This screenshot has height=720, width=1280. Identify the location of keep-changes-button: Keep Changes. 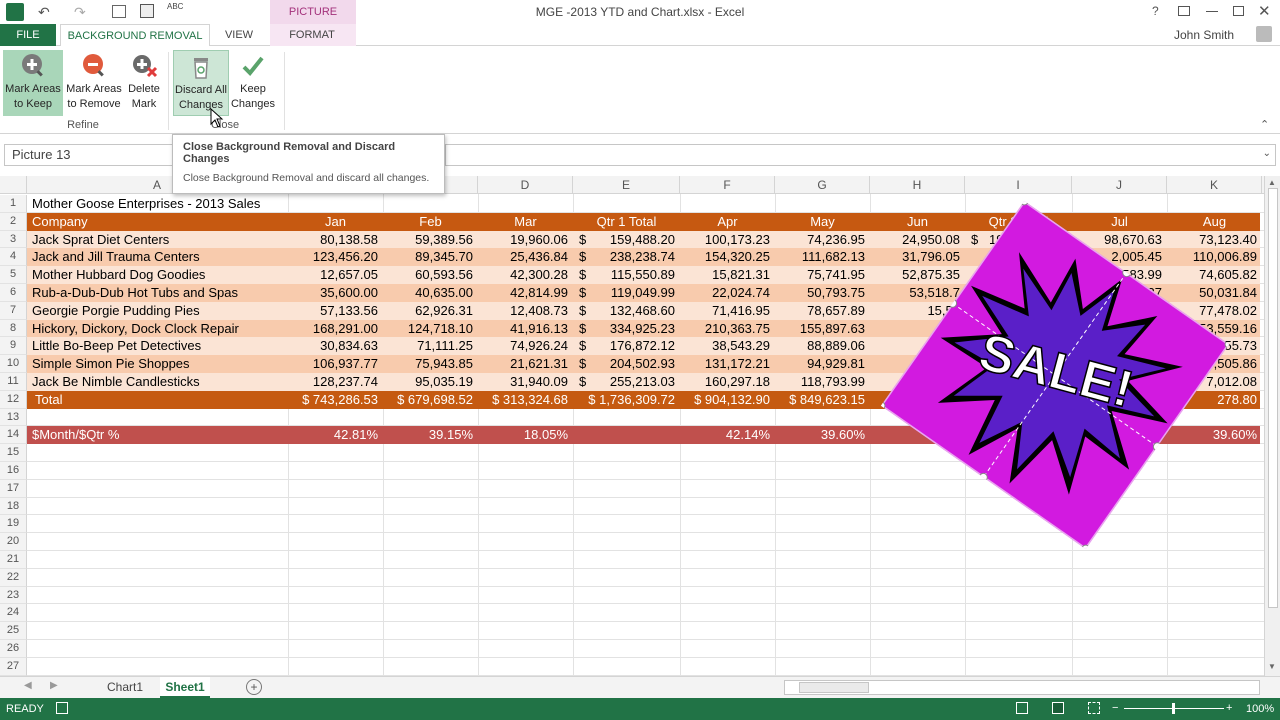
(253, 83).